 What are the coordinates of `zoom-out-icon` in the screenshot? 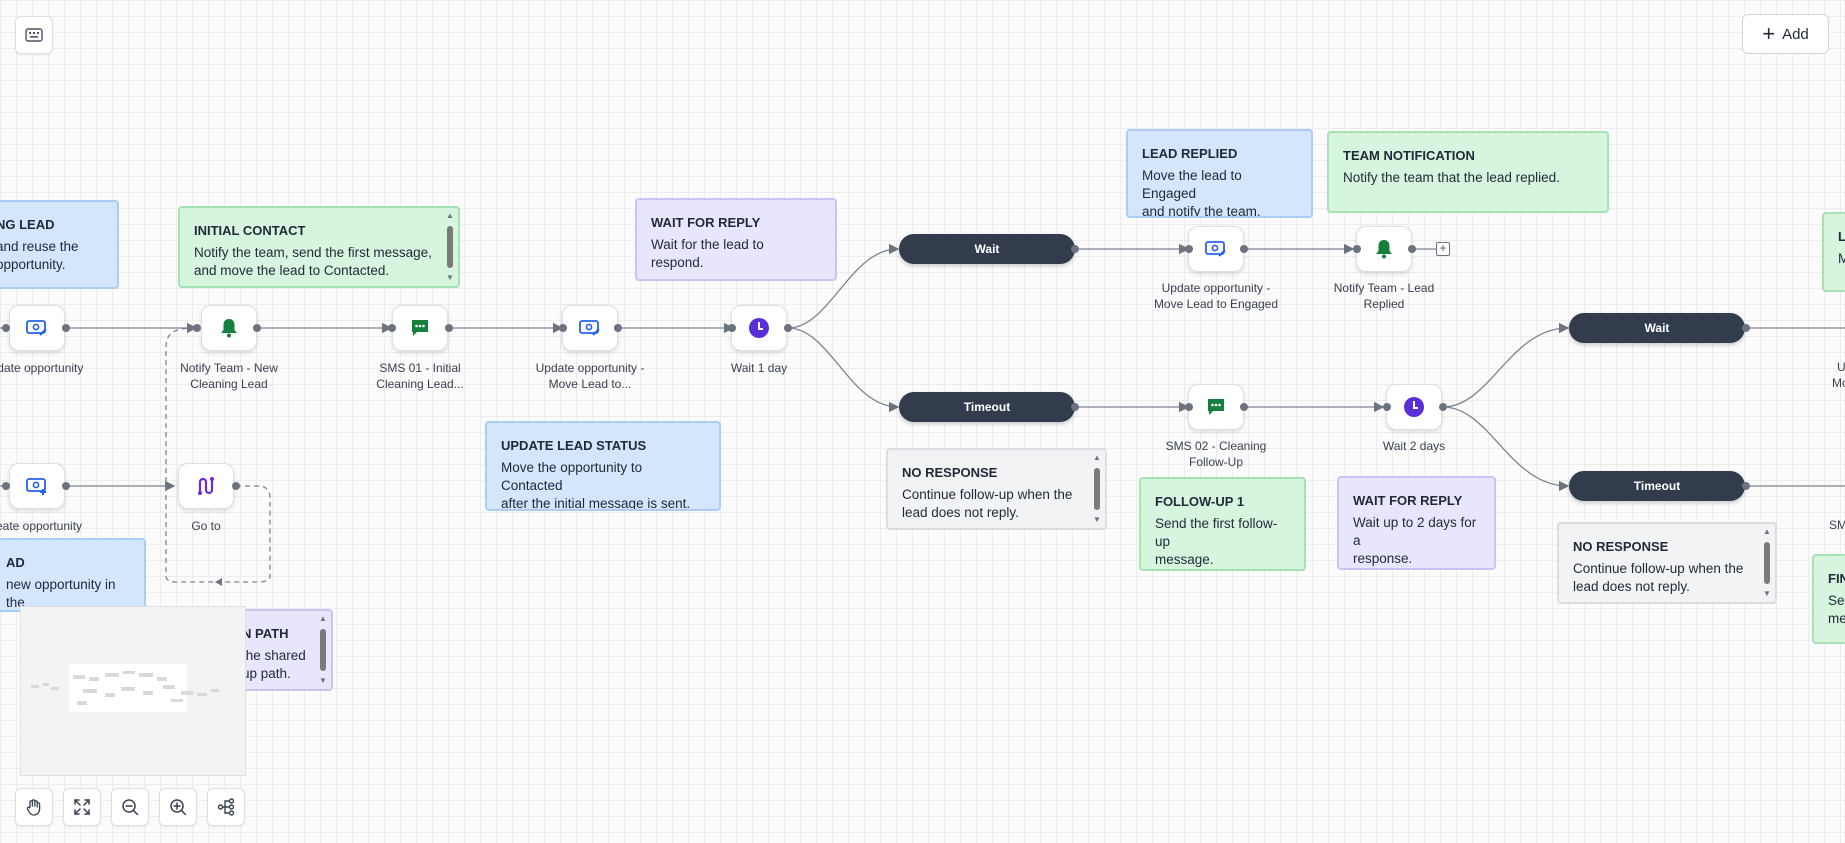 It's located at (130, 807).